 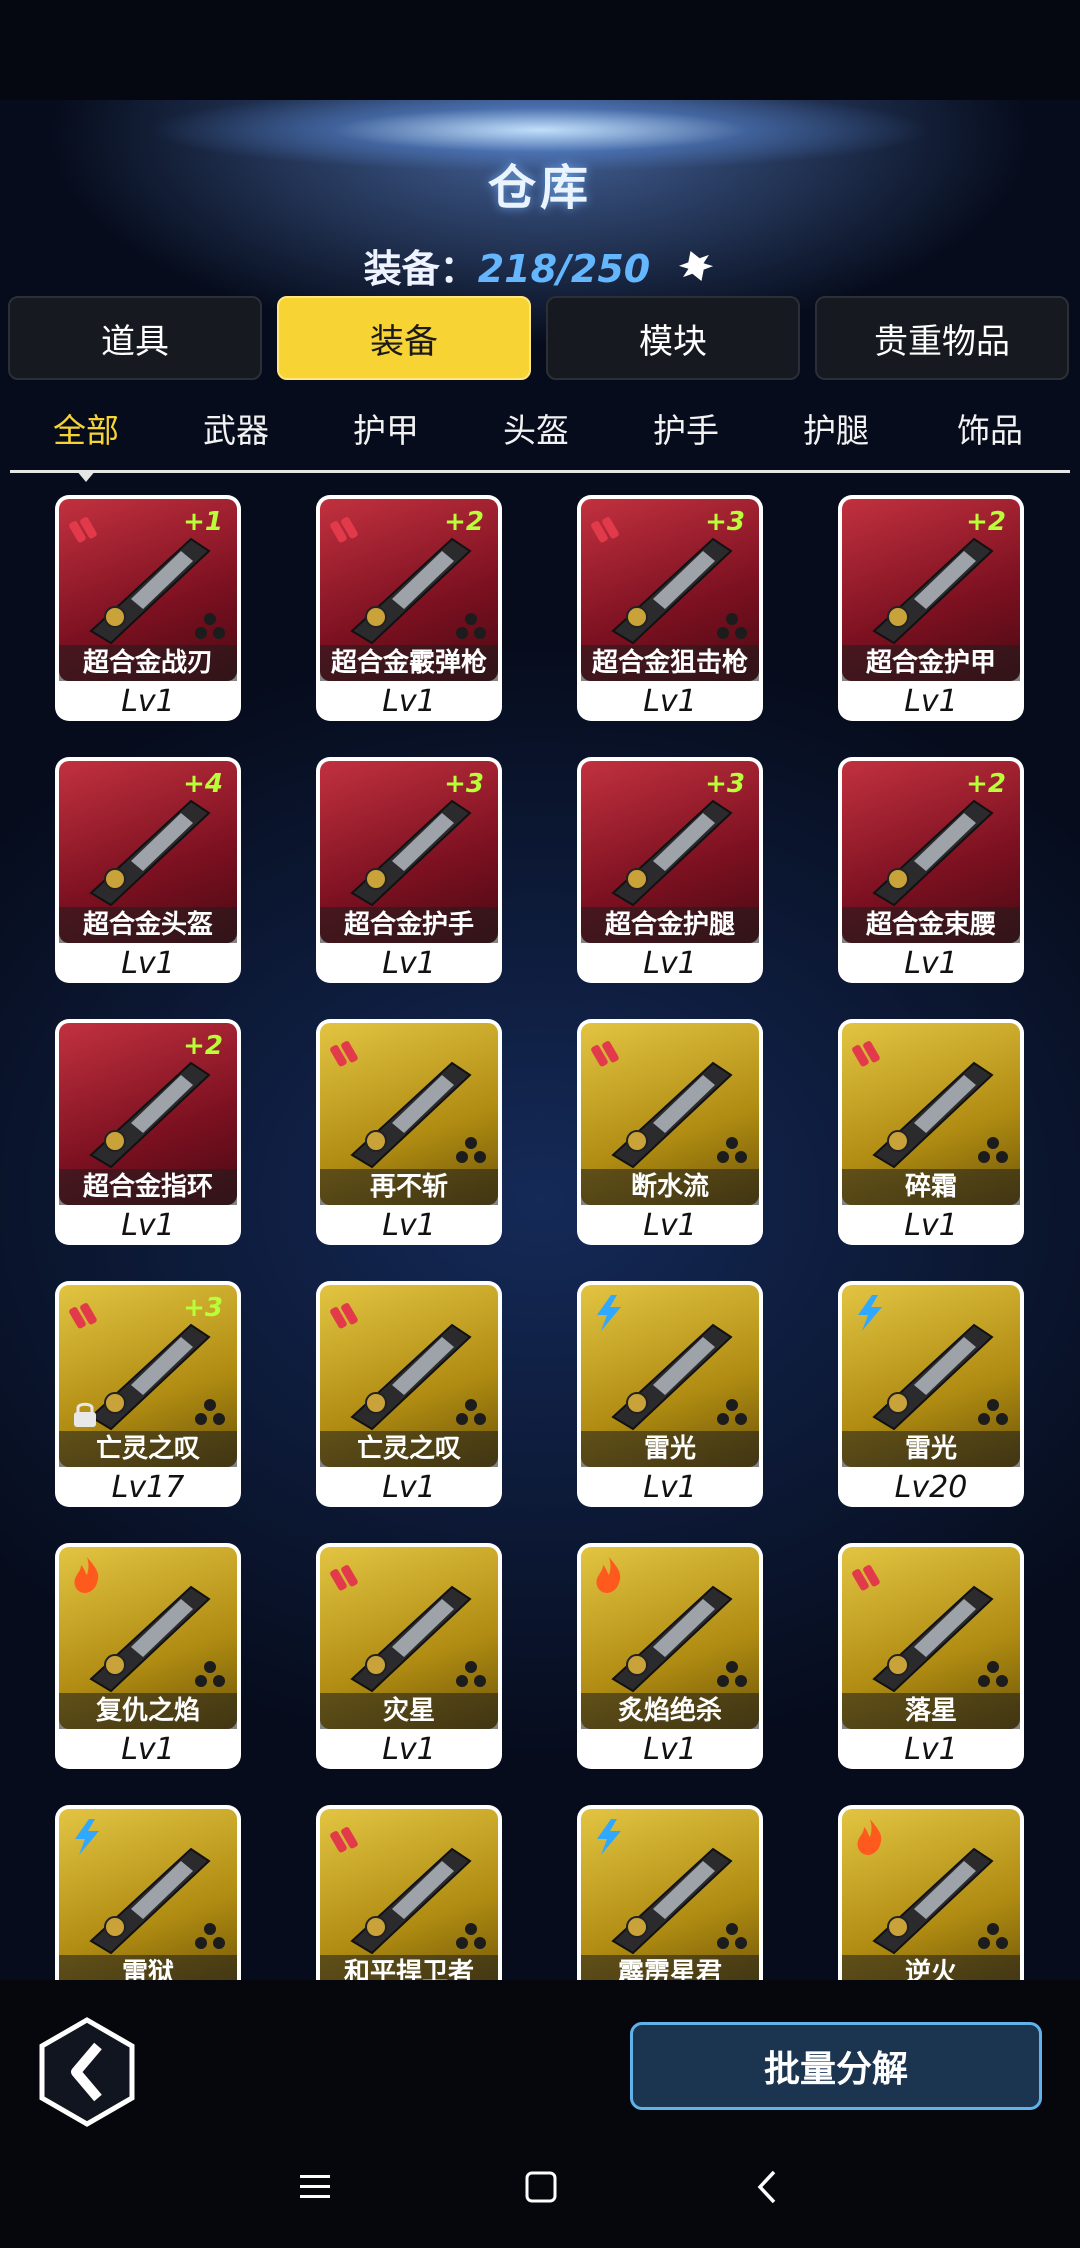 I want to click on home-icon, so click(x=541, y=2187).